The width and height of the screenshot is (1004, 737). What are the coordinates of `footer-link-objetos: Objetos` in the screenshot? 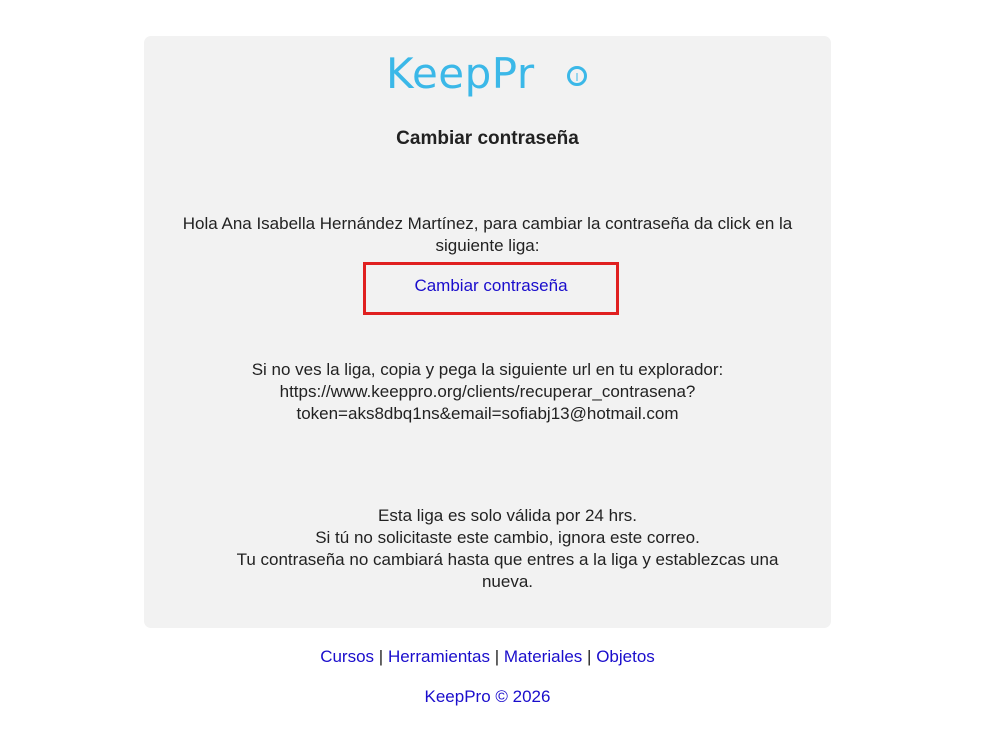 It's located at (625, 656).